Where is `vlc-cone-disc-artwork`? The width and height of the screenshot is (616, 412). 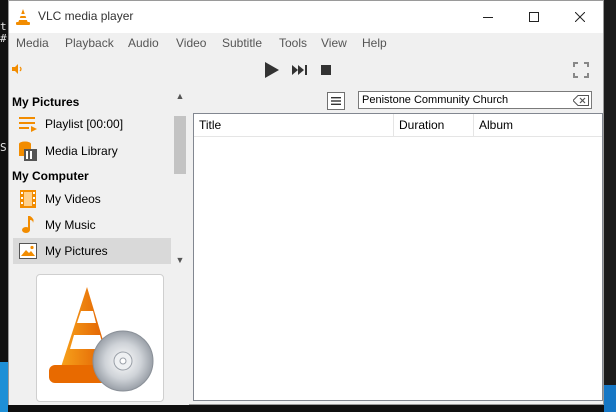
vlc-cone-disc-artwork is located at coordinates (101, 339).